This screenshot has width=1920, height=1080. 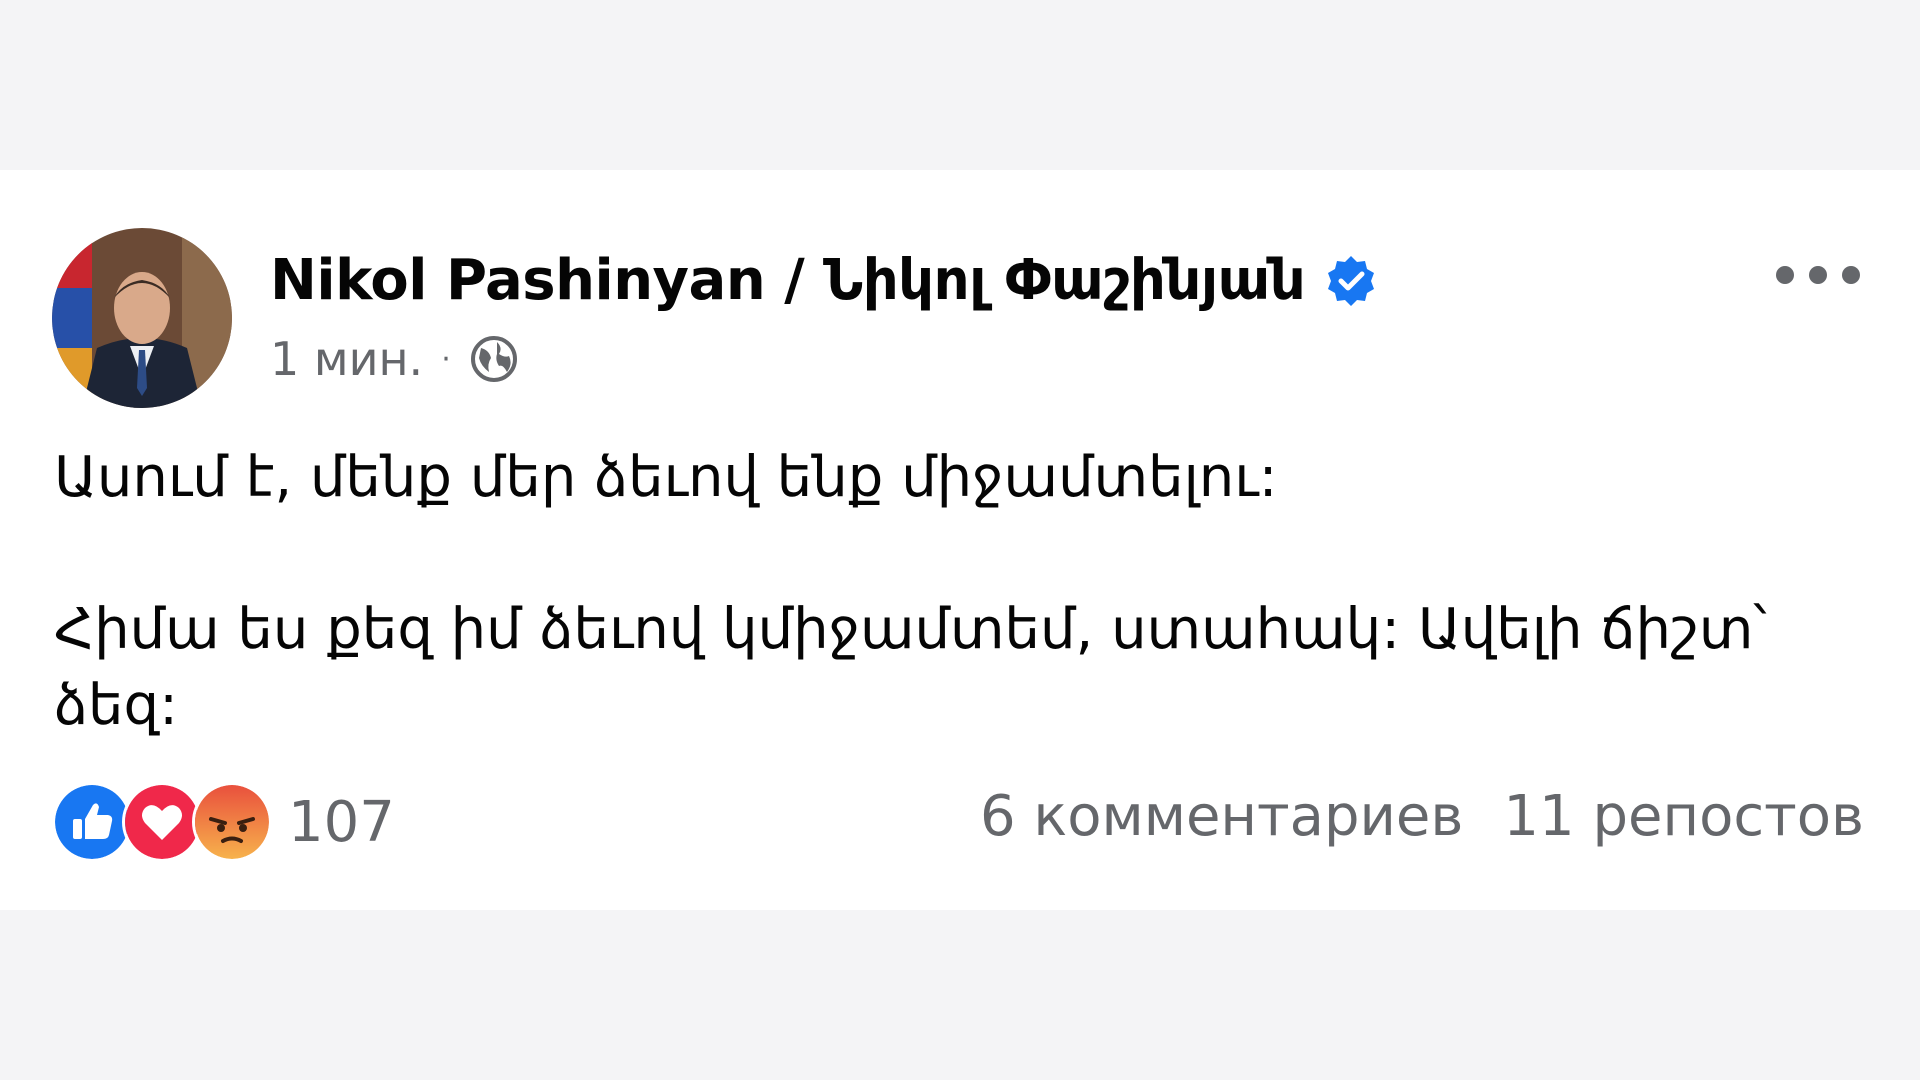 I want to click on reaction-icons, so click(x=162, y=822).